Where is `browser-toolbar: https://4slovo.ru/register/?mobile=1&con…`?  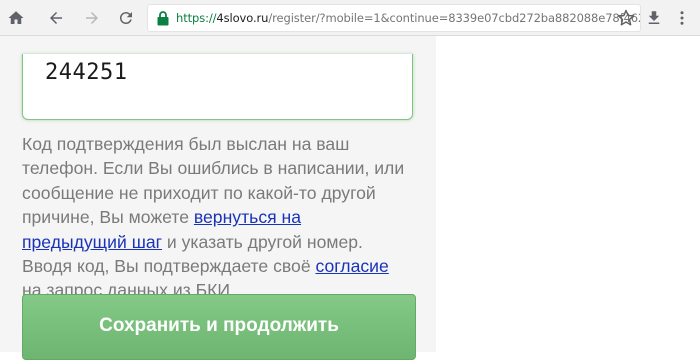 browser-toolbar: https://4slovo.ru/register/?mobile=1&con… is located at coordinates (350, 18).